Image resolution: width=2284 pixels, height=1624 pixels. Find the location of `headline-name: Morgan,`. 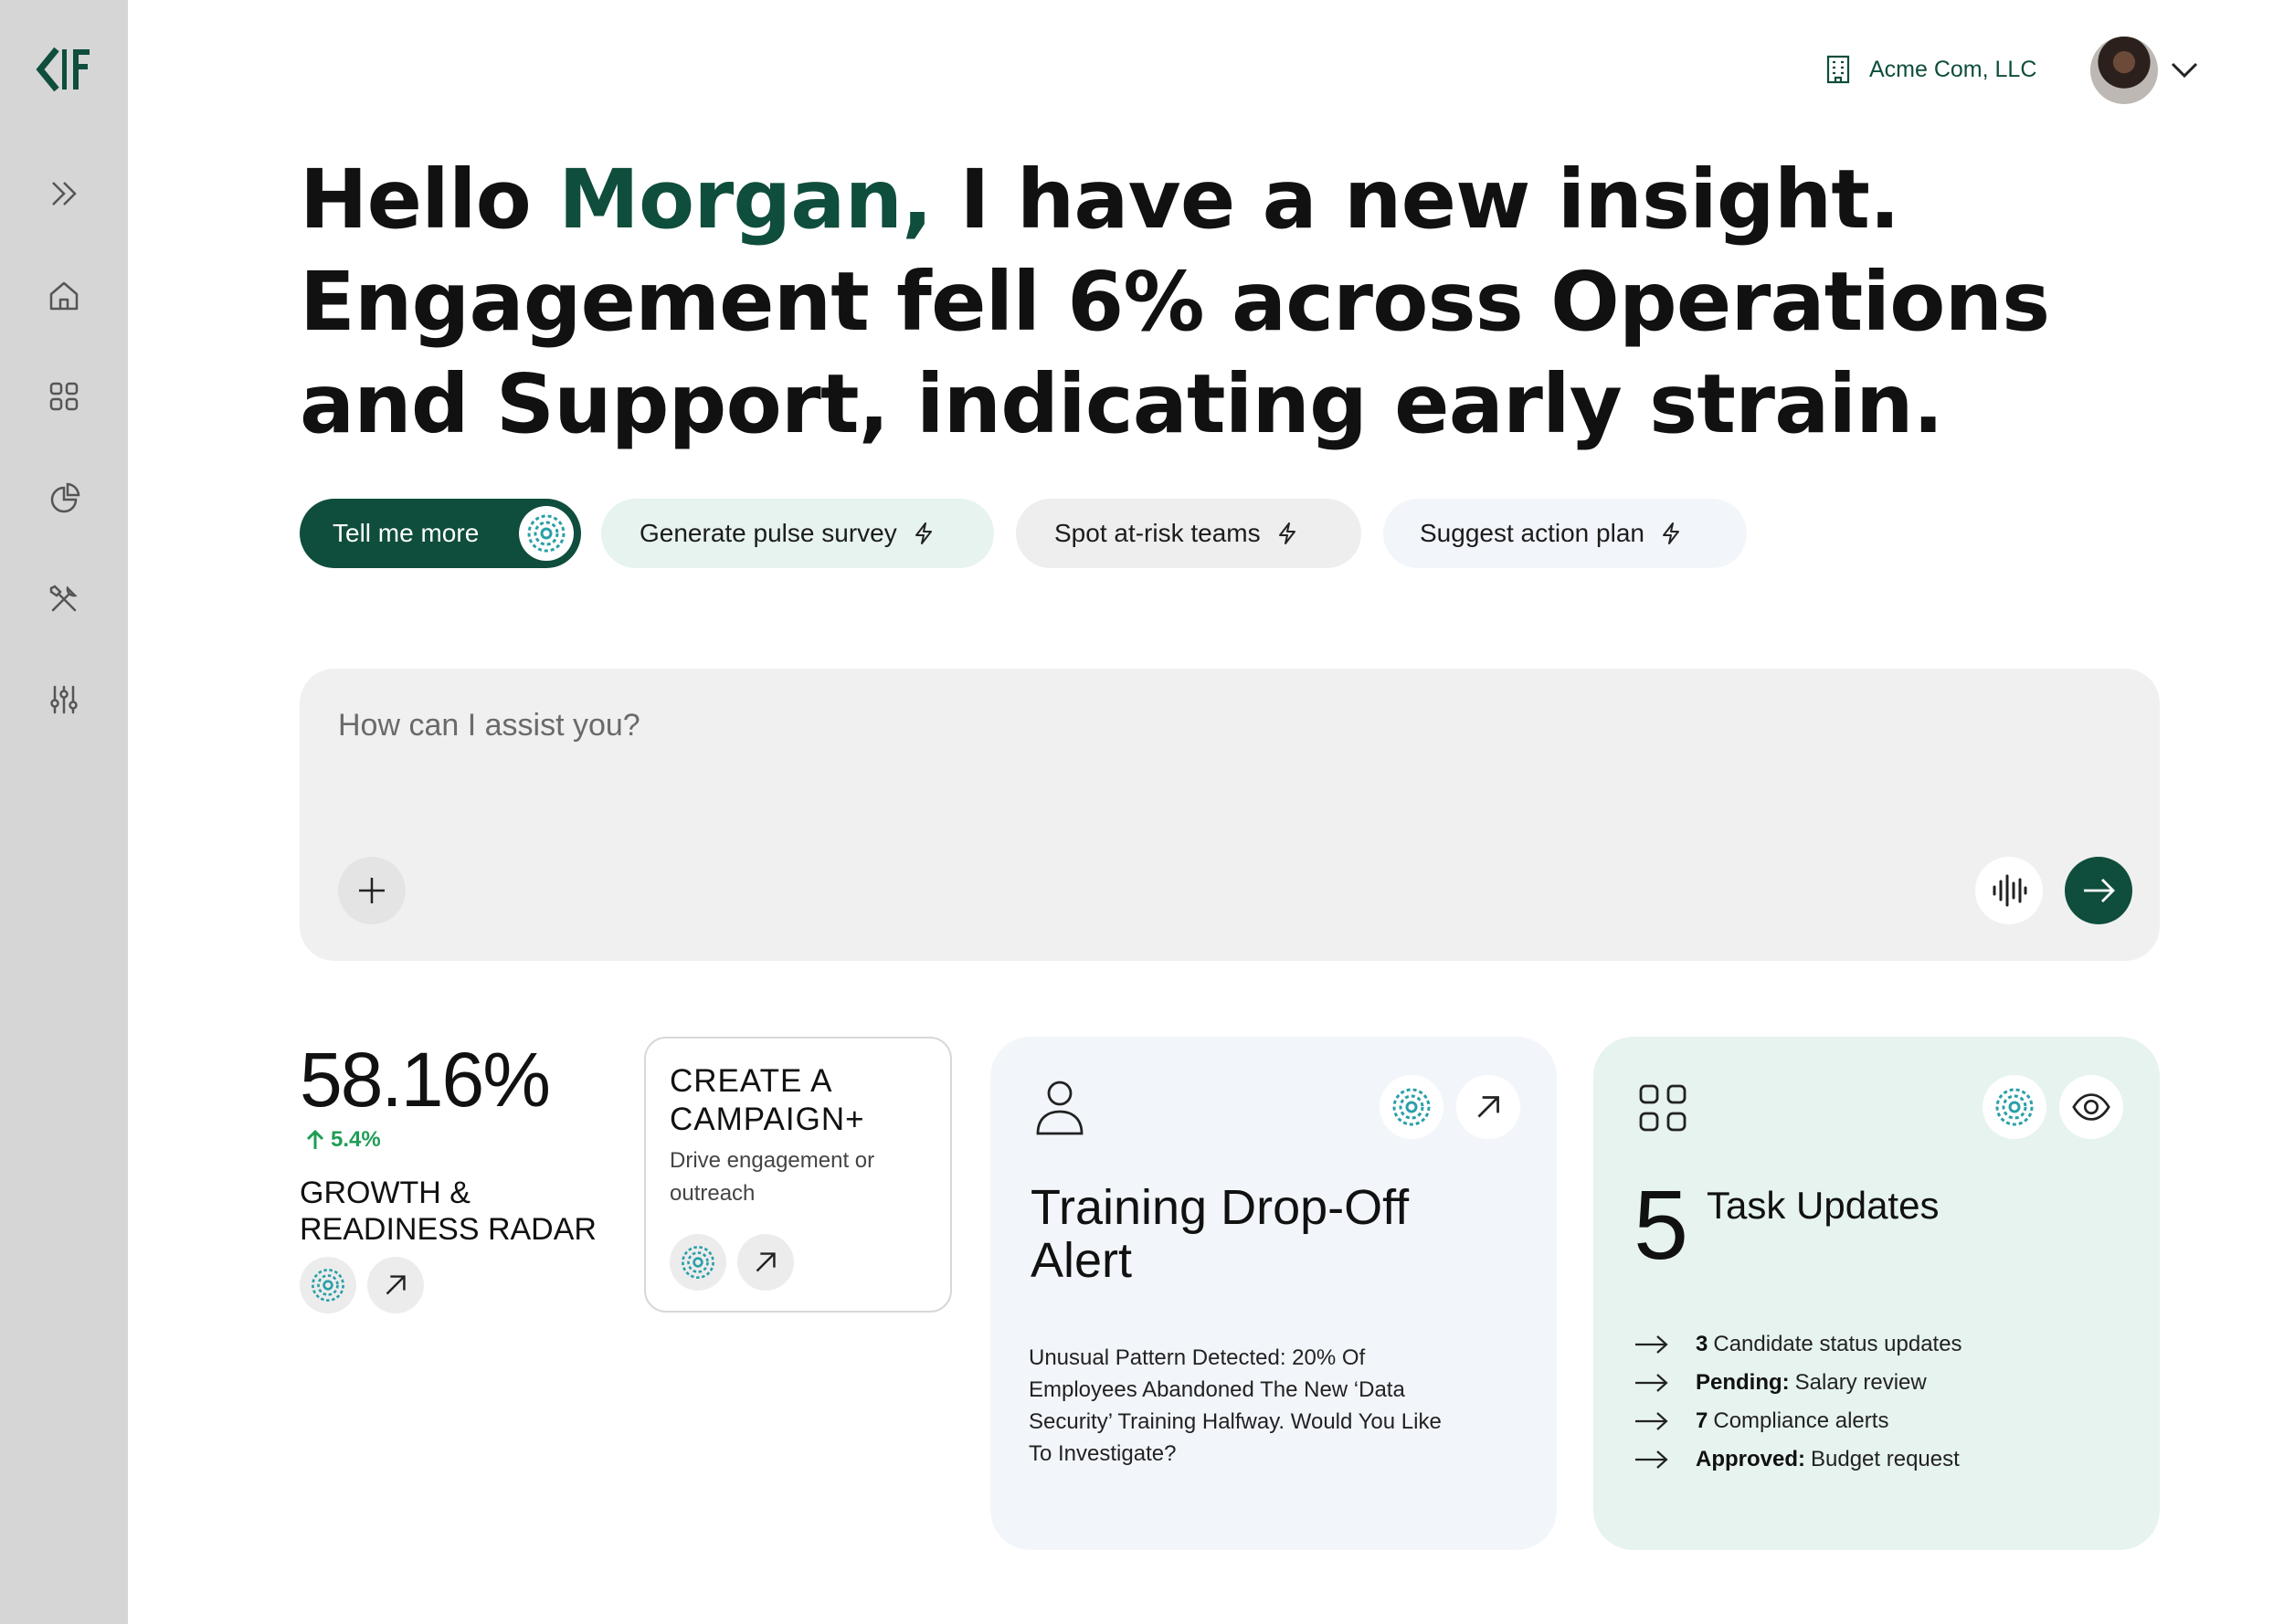

headline-name: Morgan, is located at coordinates (745, 200).